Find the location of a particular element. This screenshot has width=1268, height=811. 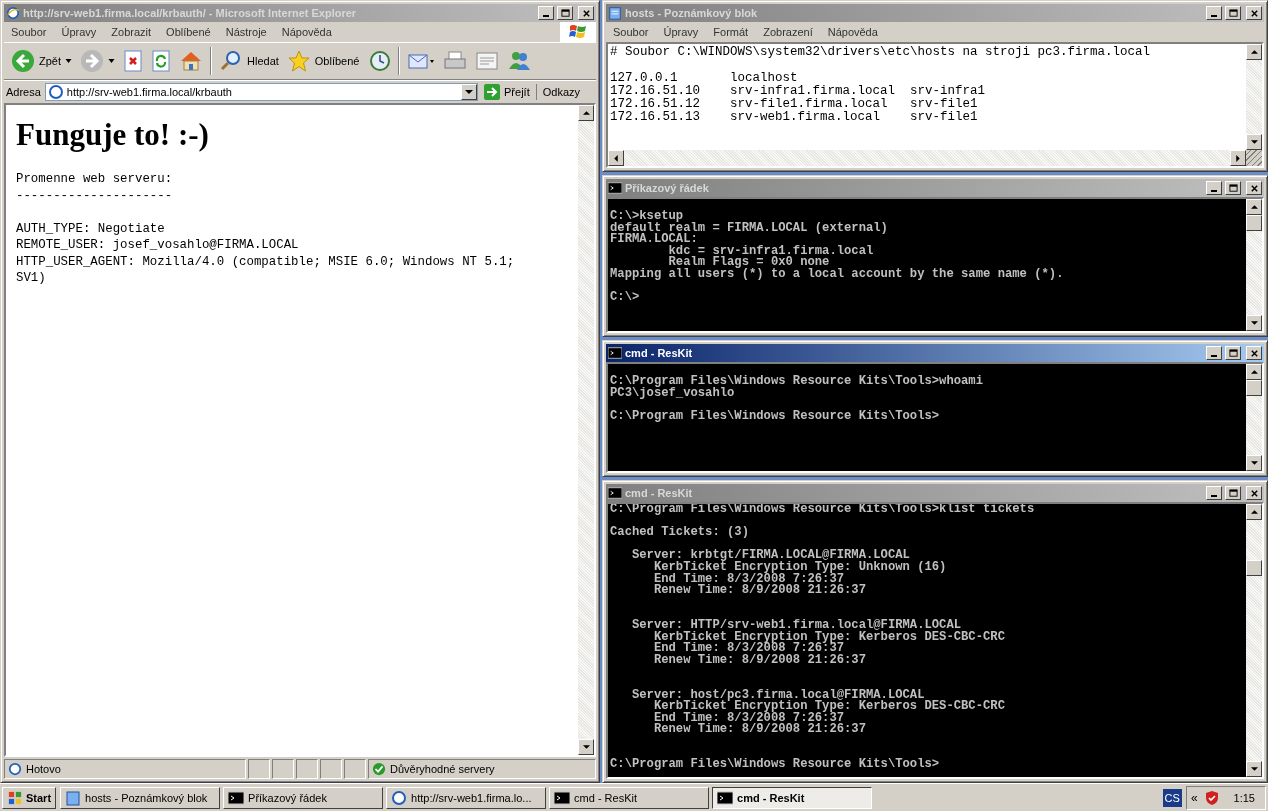

search-icon is located at coordinates (231, 61).